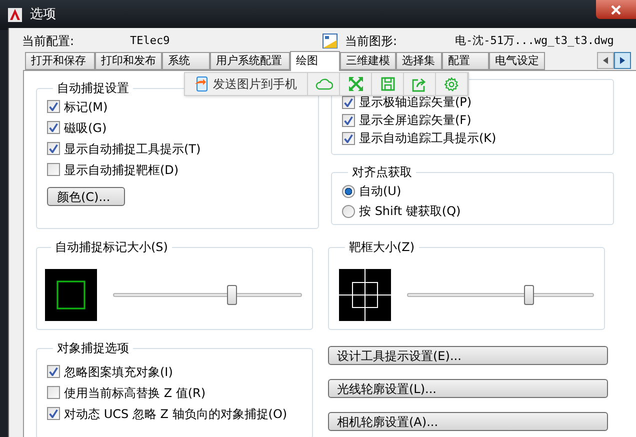  What do you see at coordinates (315, 61) in the screenshot?
I see `tab: 绘图` at bounding box center [315, 61].